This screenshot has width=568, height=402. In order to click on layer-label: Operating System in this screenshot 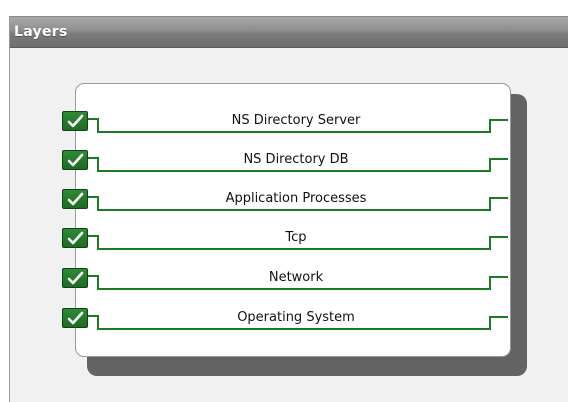, I will do `click(296, 317)`.